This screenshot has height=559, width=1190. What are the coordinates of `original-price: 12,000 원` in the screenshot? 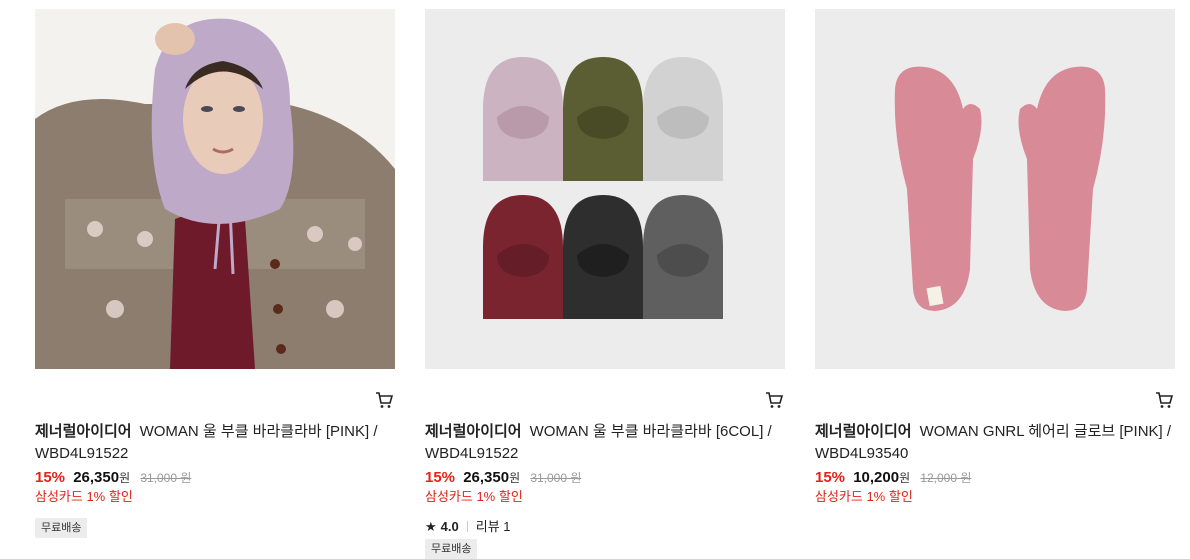 It's located at (946, 478).